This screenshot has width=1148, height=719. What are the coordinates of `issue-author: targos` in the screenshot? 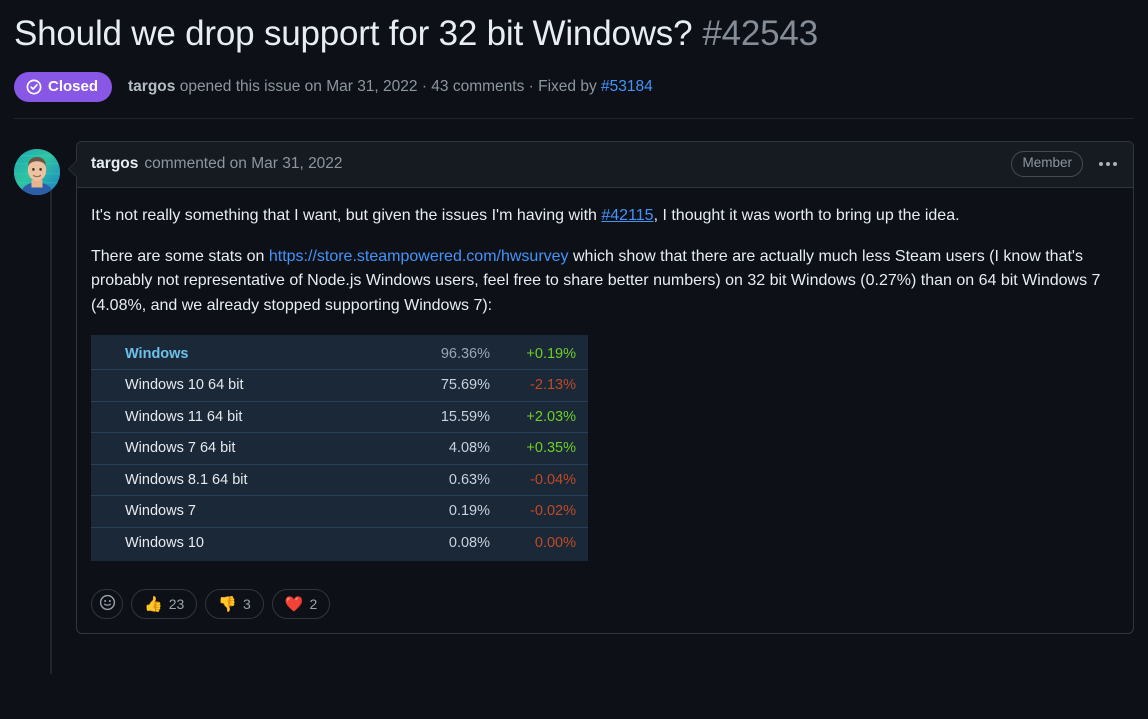 It's located at (151, 86).